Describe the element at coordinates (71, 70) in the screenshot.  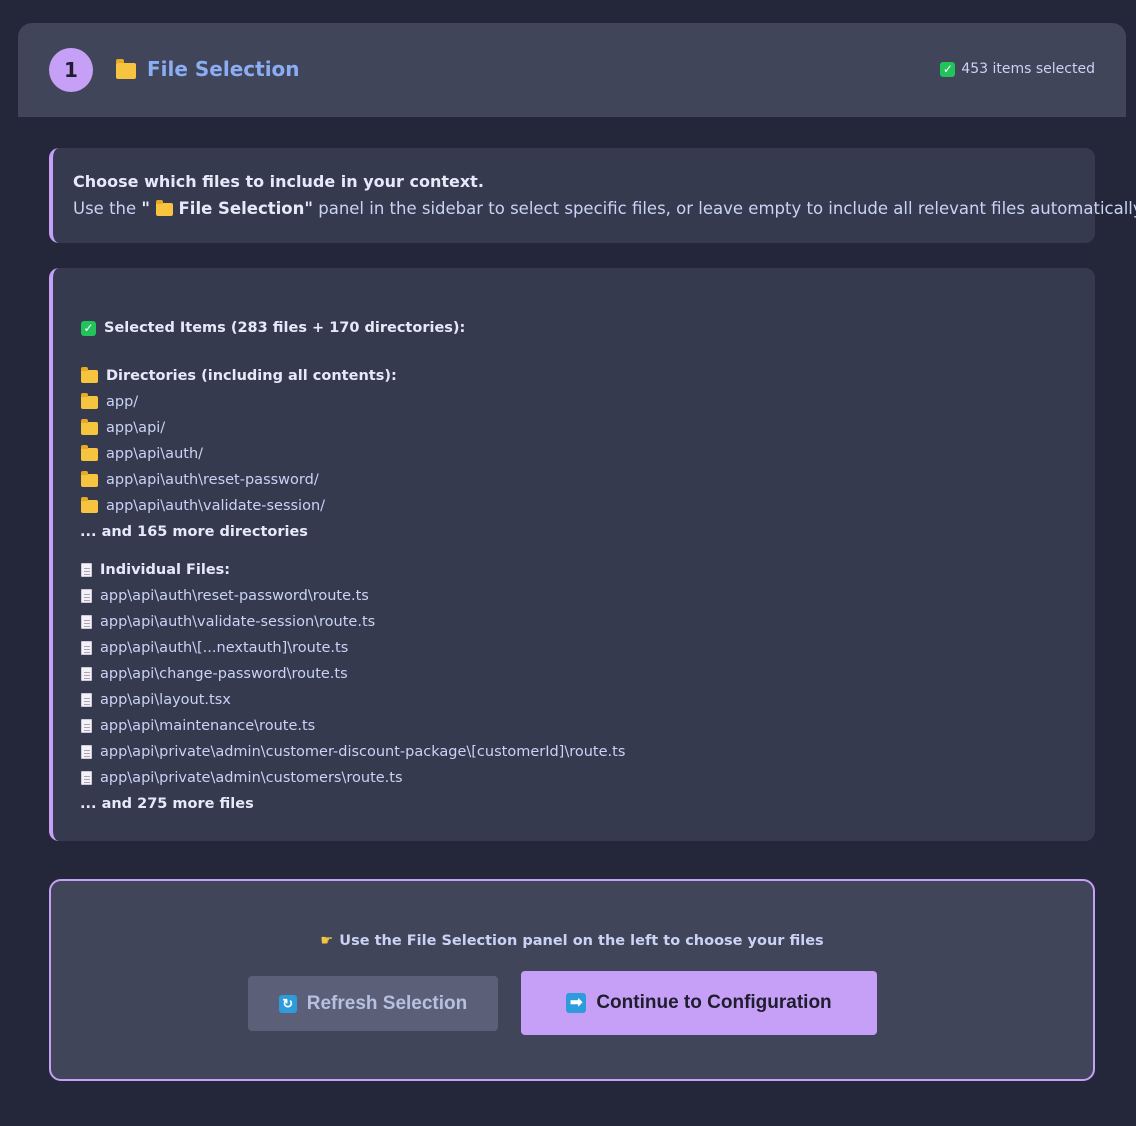
I see `step-number-badge: 1` at that location.